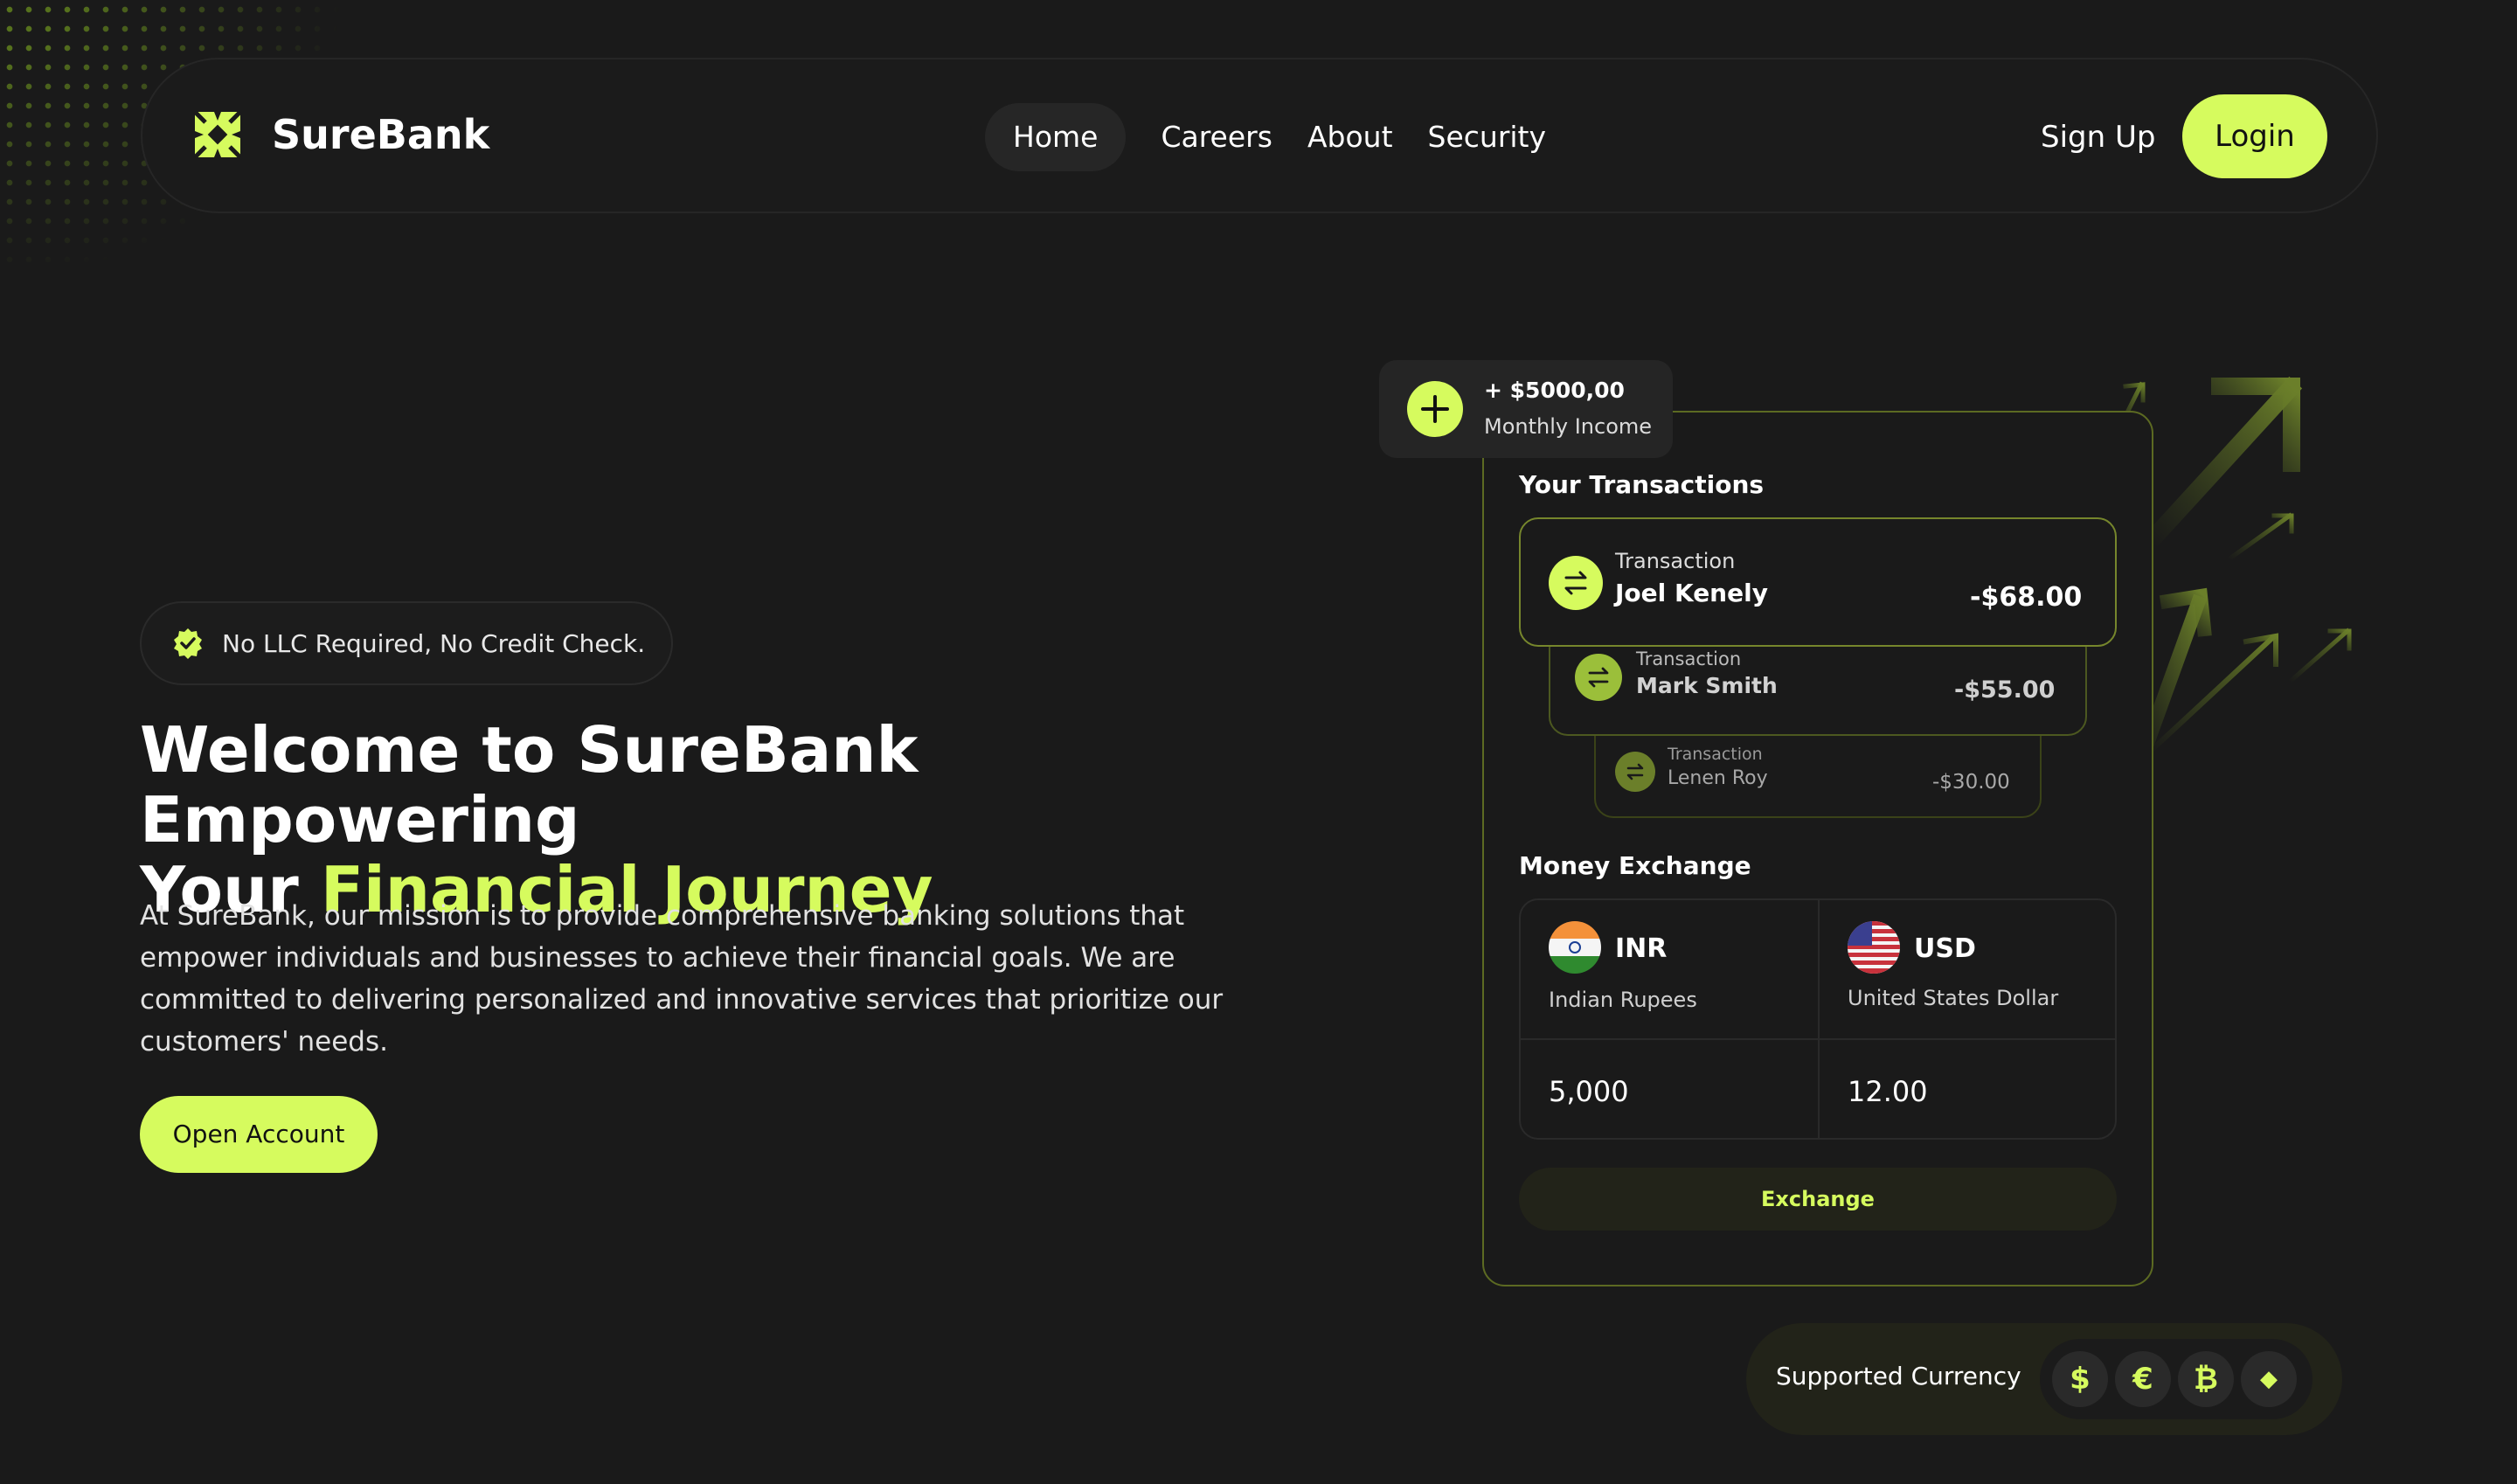 This screenshot has width=2517, height=1484. What do you see at coordinates (2143, 1379) in the screenshot?
I see `euro-icon: €` at bounding box center [2143, 1379].